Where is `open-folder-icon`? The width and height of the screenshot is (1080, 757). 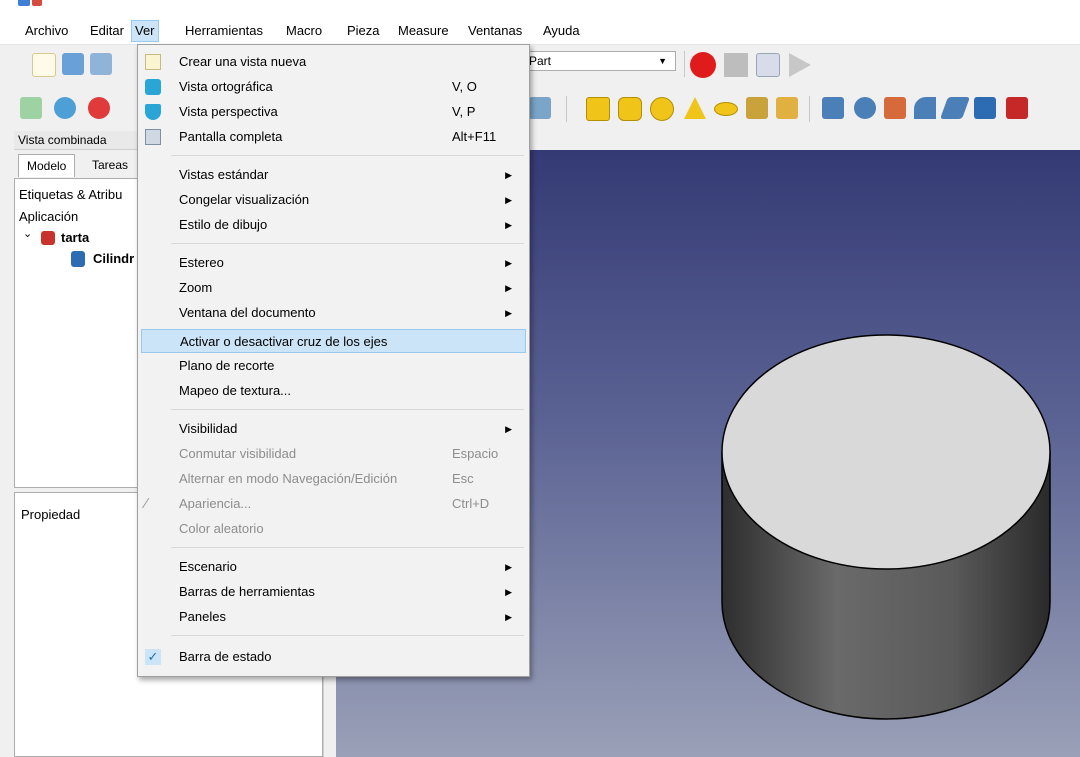
open-folder-icon is located at coordinates (73, 64).